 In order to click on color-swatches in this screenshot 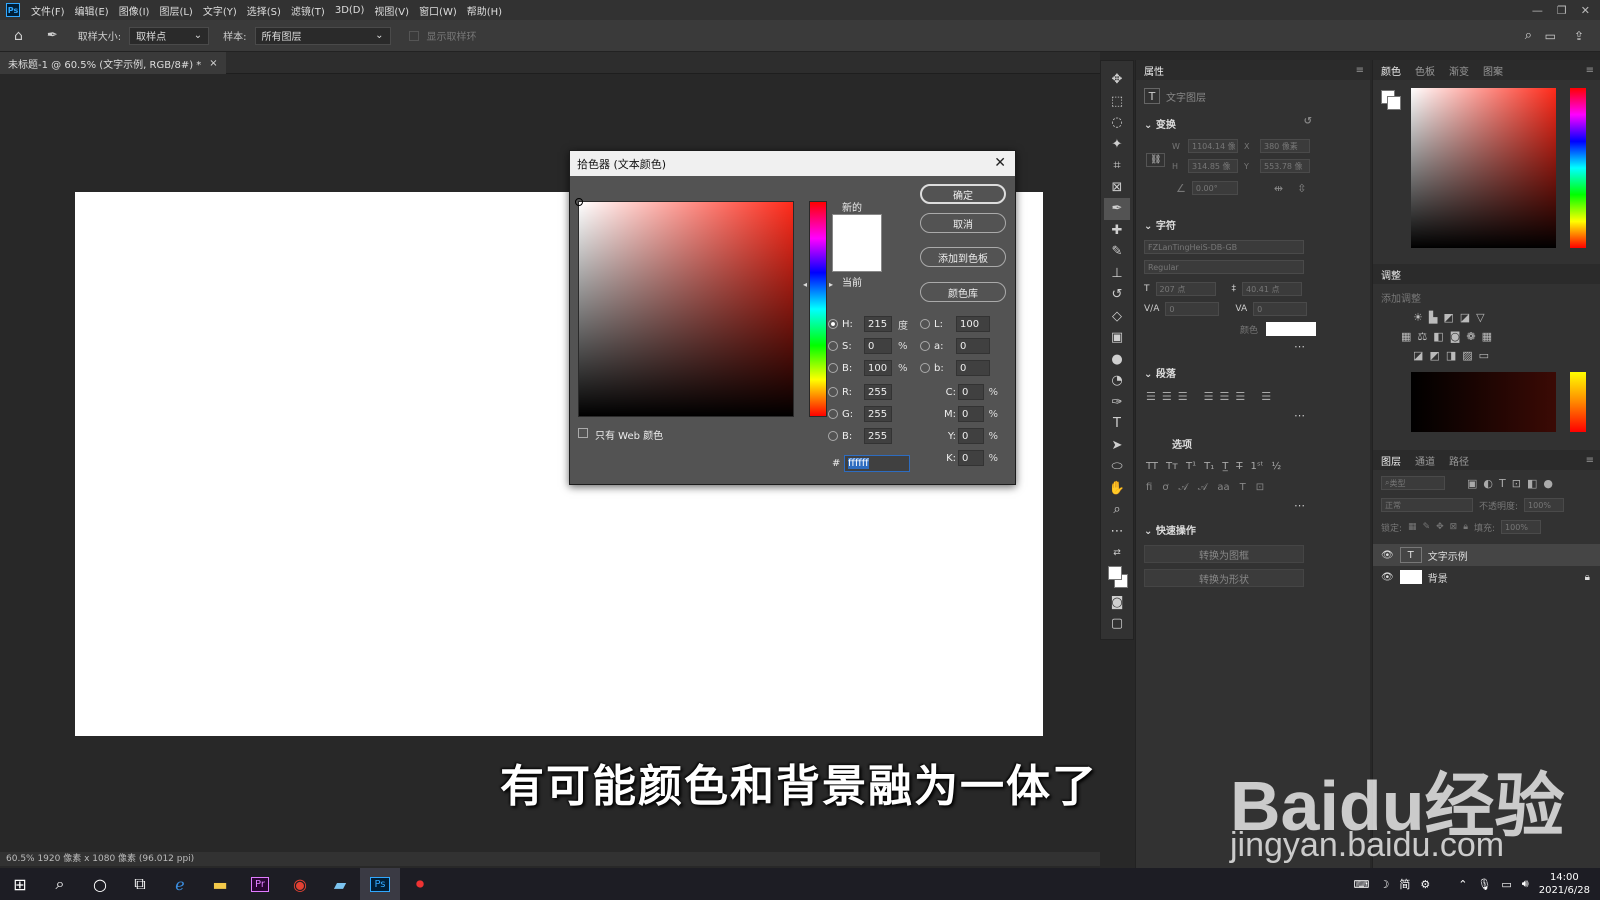, I will do `click(1117, 578)`.